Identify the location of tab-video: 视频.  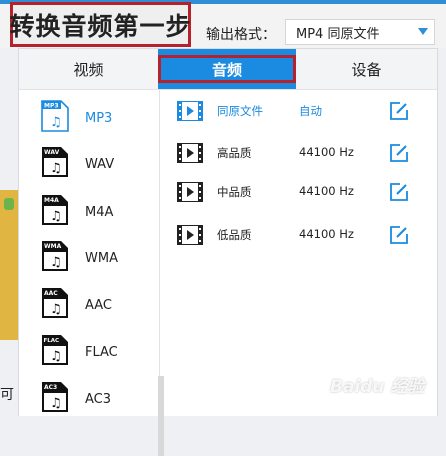
(88, 69).